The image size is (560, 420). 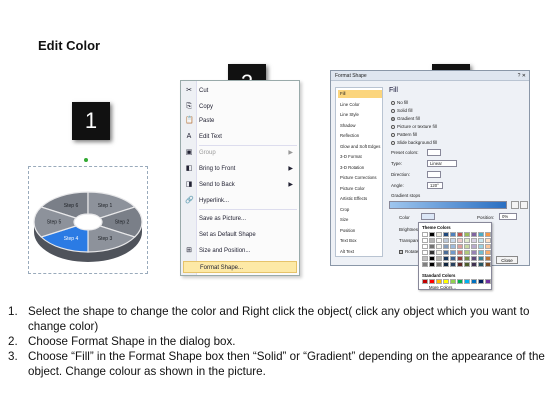 What do you see at coordinates (507, 260) in the screenshot?
I see `close-button: Close` at bounding box center [507, 260].